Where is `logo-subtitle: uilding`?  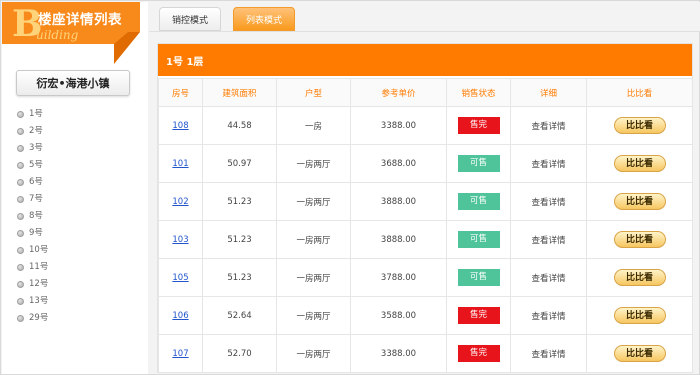
logo-subtitle: uilding is located at coordinates (57, 35).